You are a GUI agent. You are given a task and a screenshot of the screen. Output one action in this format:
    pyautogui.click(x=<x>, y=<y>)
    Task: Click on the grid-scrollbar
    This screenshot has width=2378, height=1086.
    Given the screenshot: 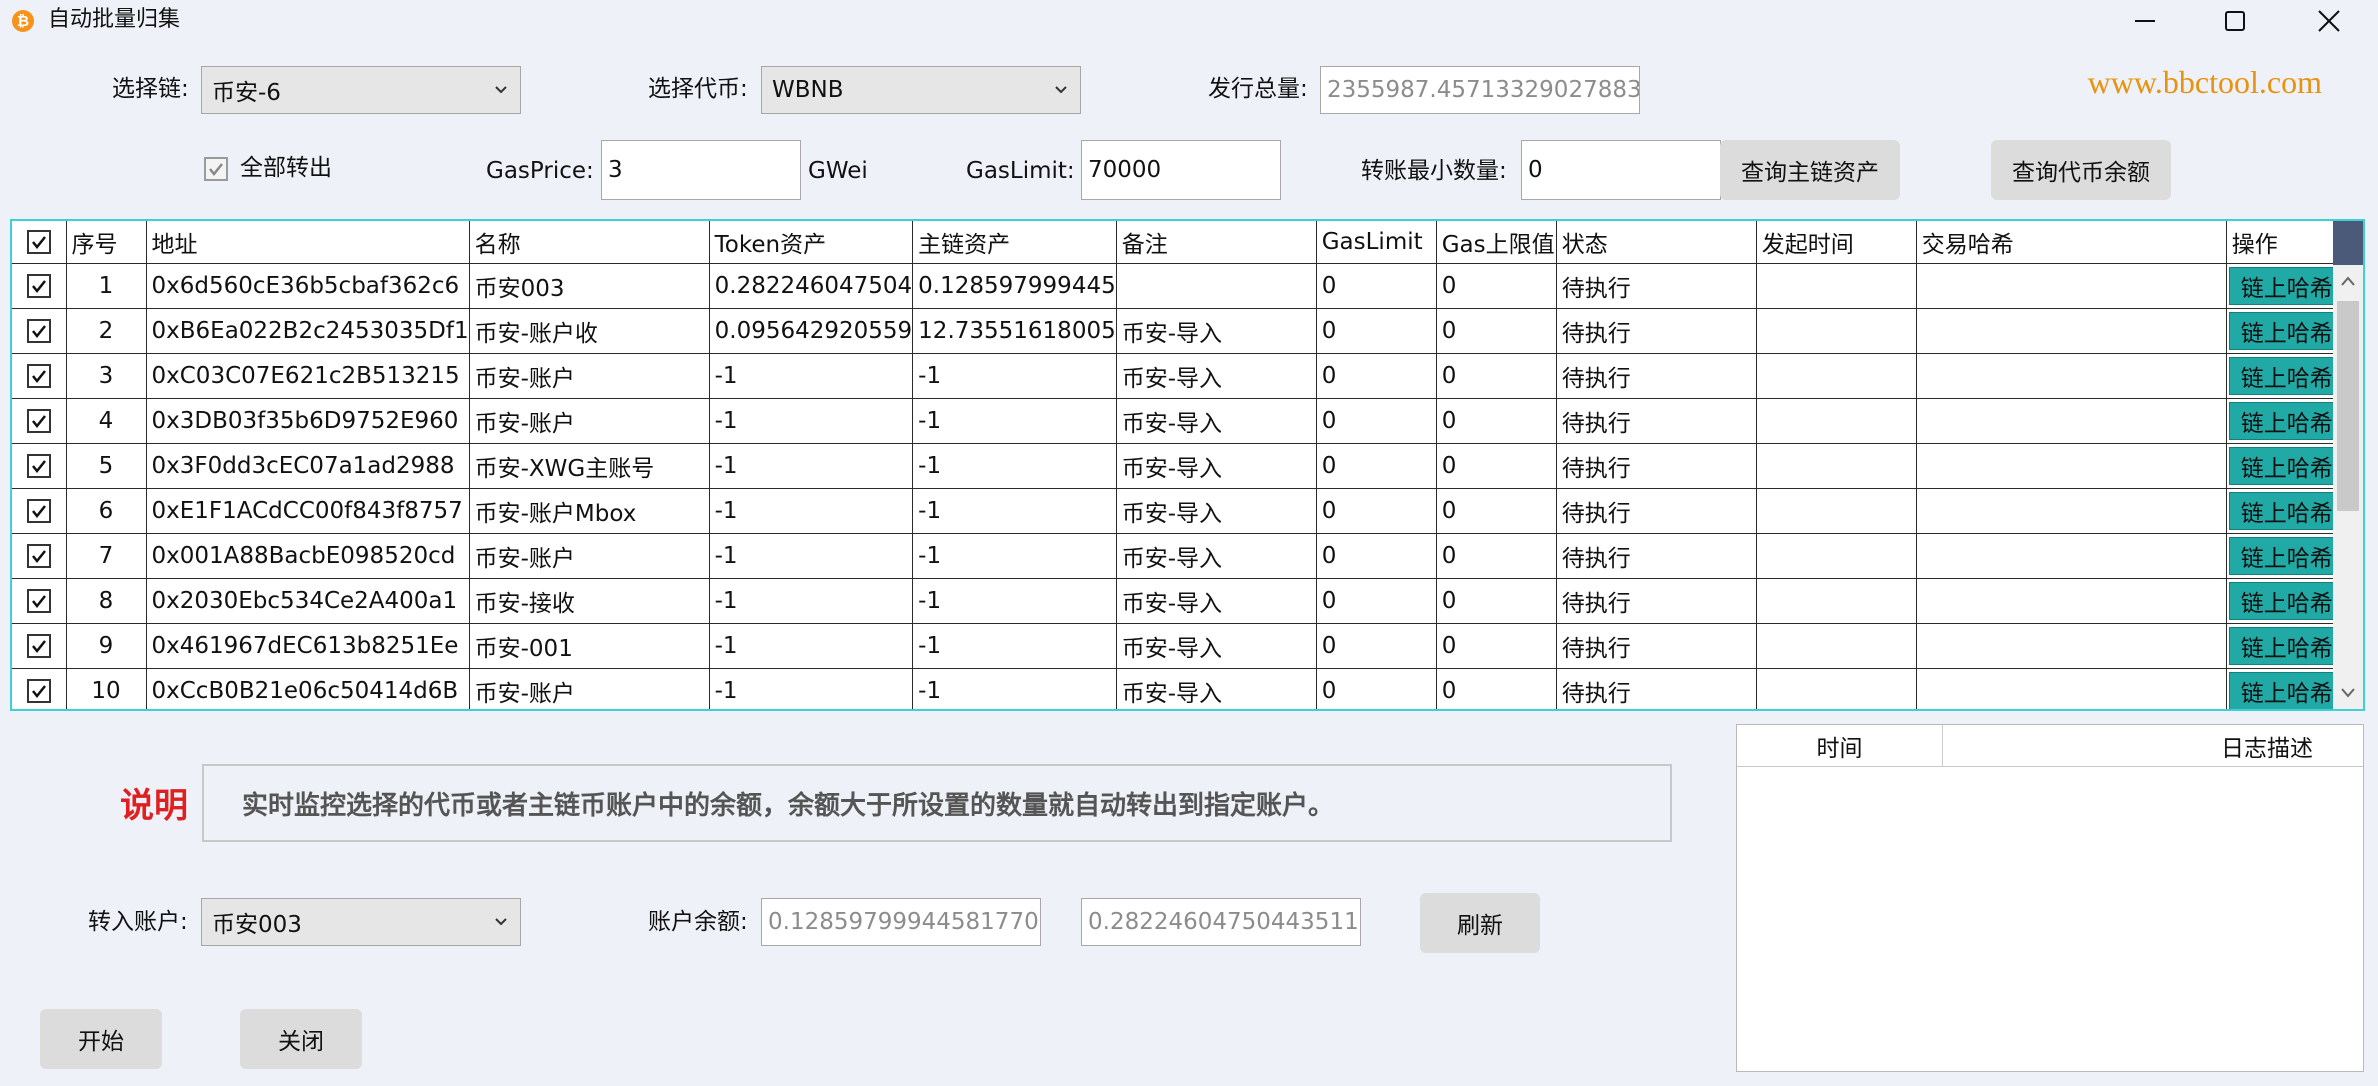 What is the action you would take?
    pyautogui.click(x=2348, y=465)
    